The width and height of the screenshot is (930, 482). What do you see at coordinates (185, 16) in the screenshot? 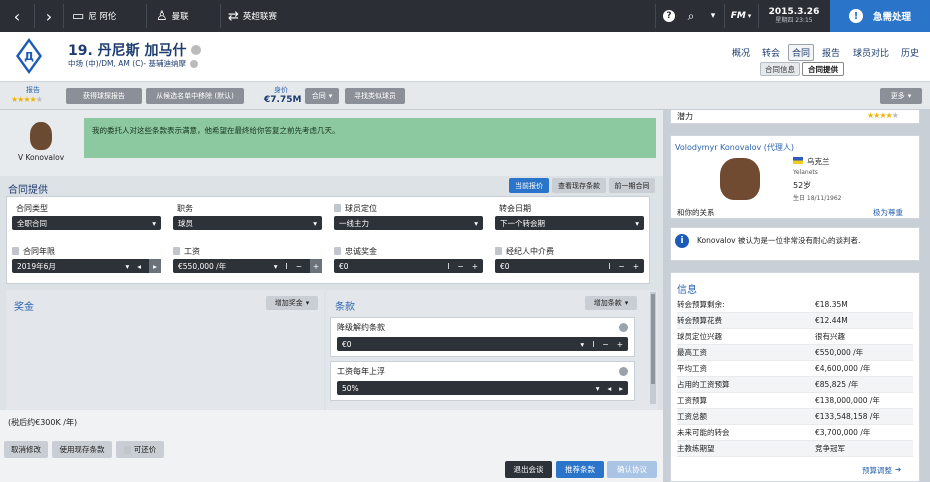
I see `club-nav-button: ♙ 曼联` at bounding box center [185, 16].